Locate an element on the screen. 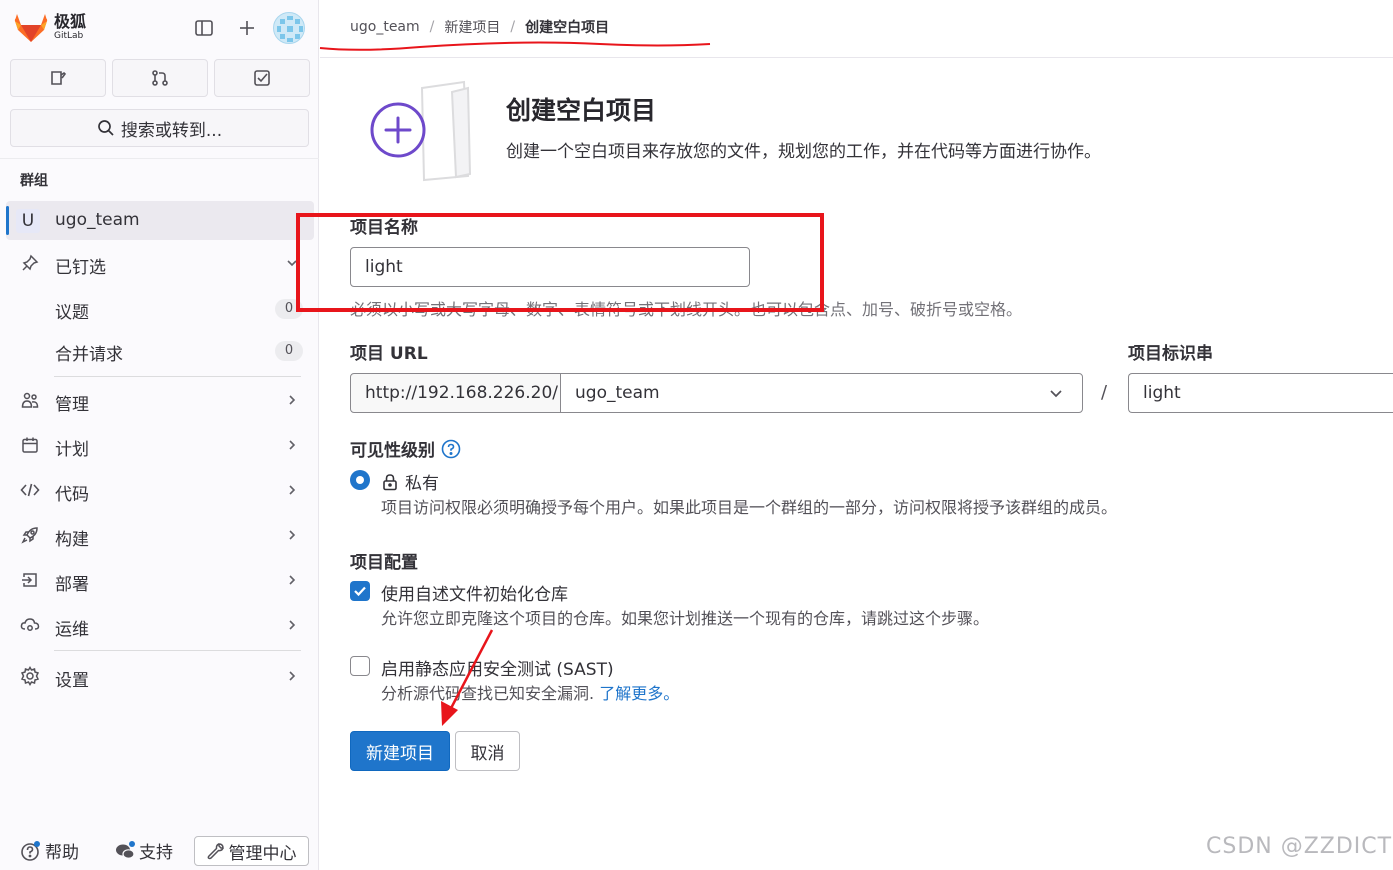 The width and height of the screenshot is (1393, 870). sidebar-item-label: 议题 is located at coordinates (72, 313).